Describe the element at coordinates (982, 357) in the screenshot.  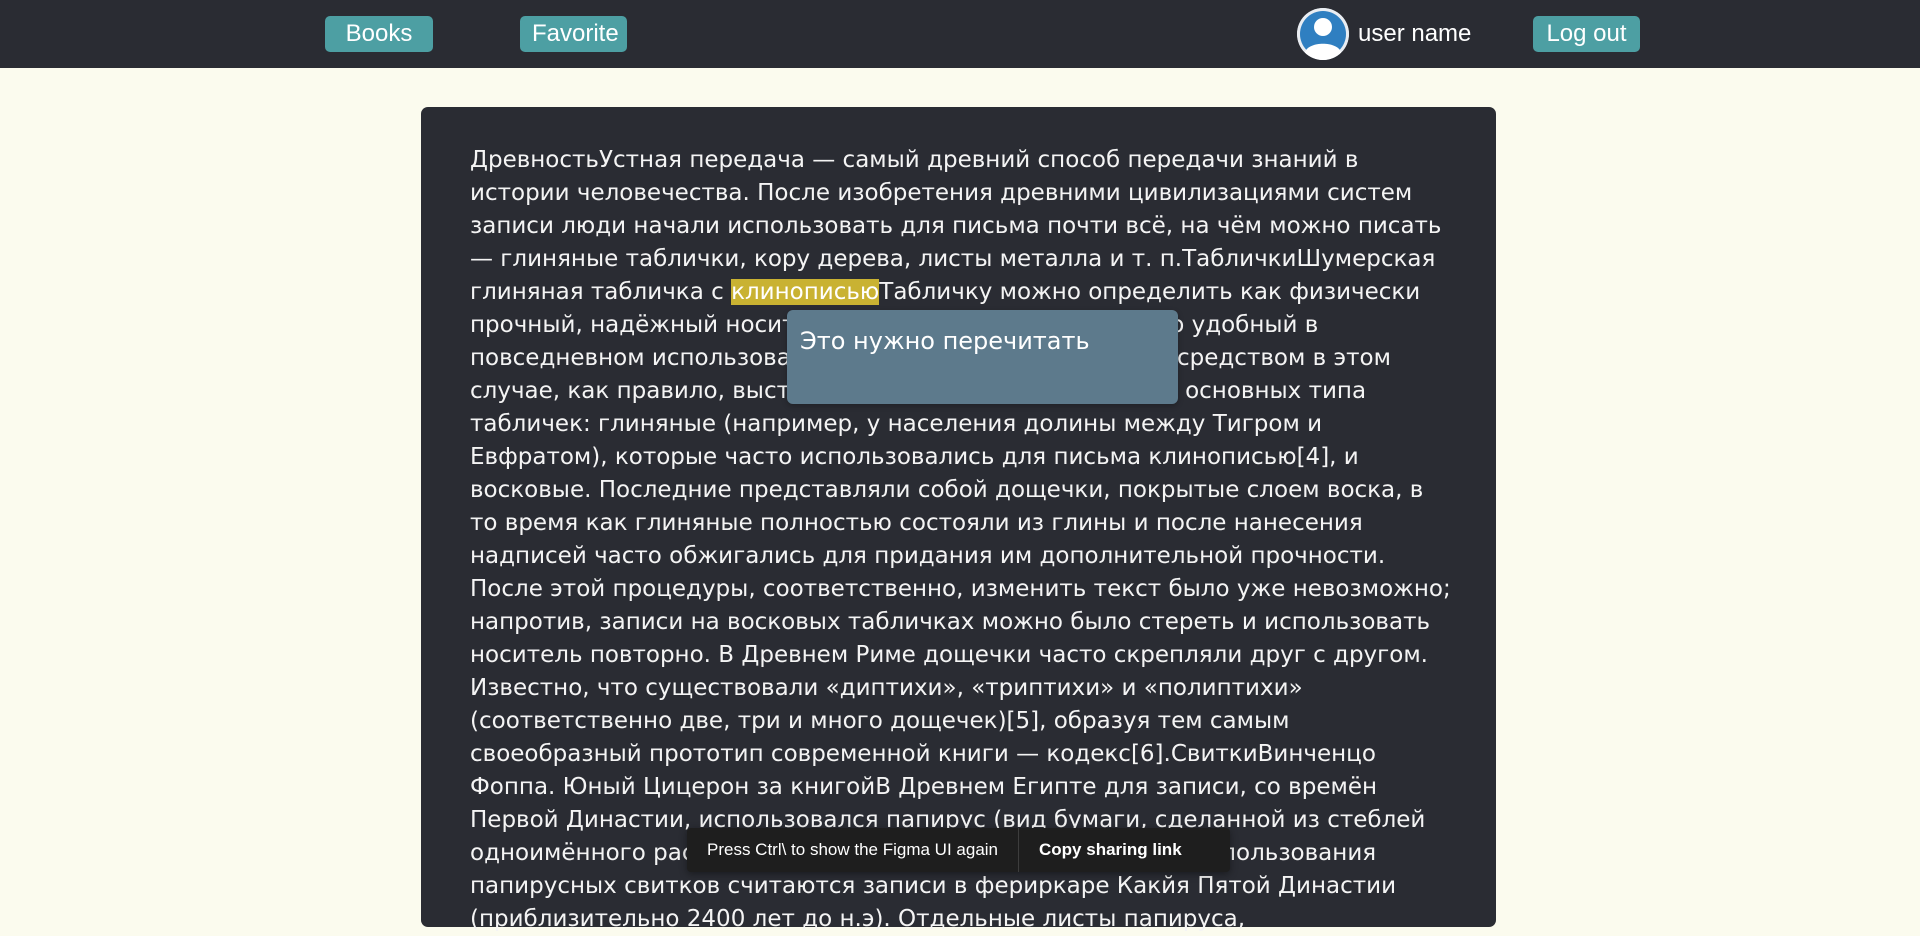
I see `note-popup: Это нужно перечитать` at that location.